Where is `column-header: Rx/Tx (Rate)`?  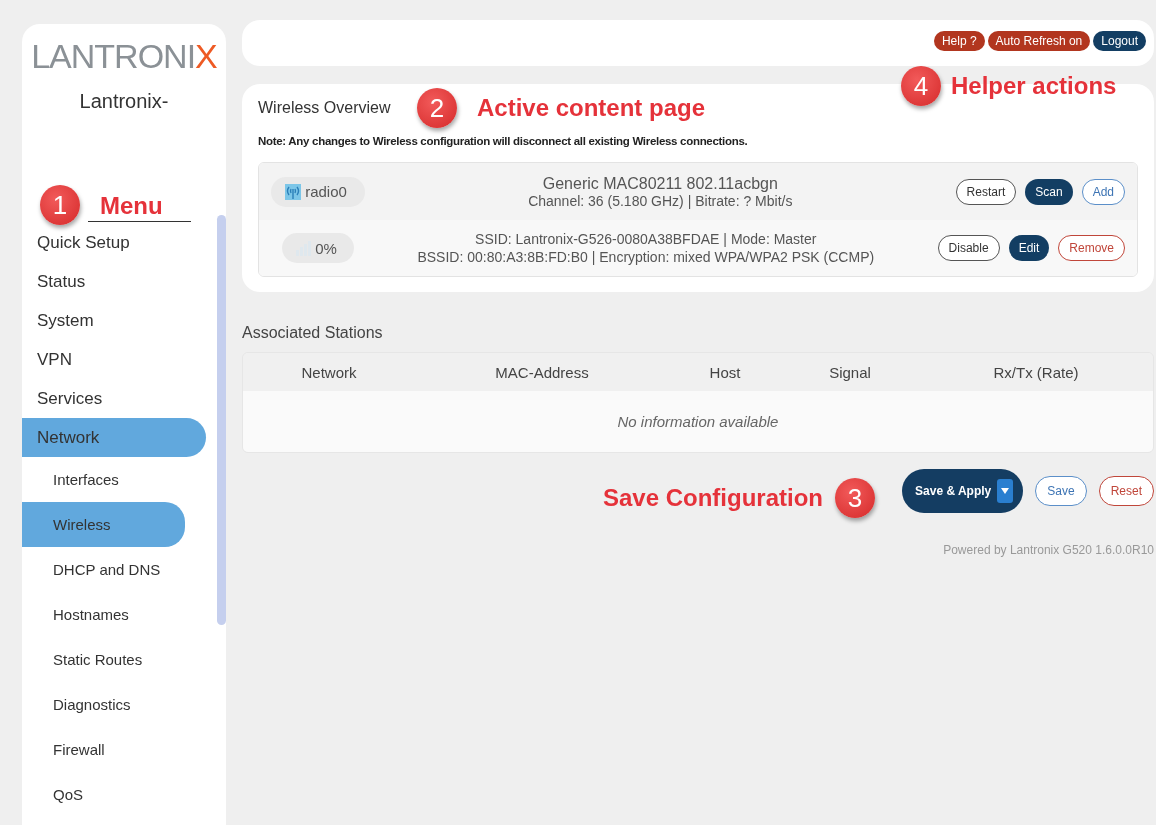
column-header: Rx/Tx (Rate) is located at coordinates (1036, 372).